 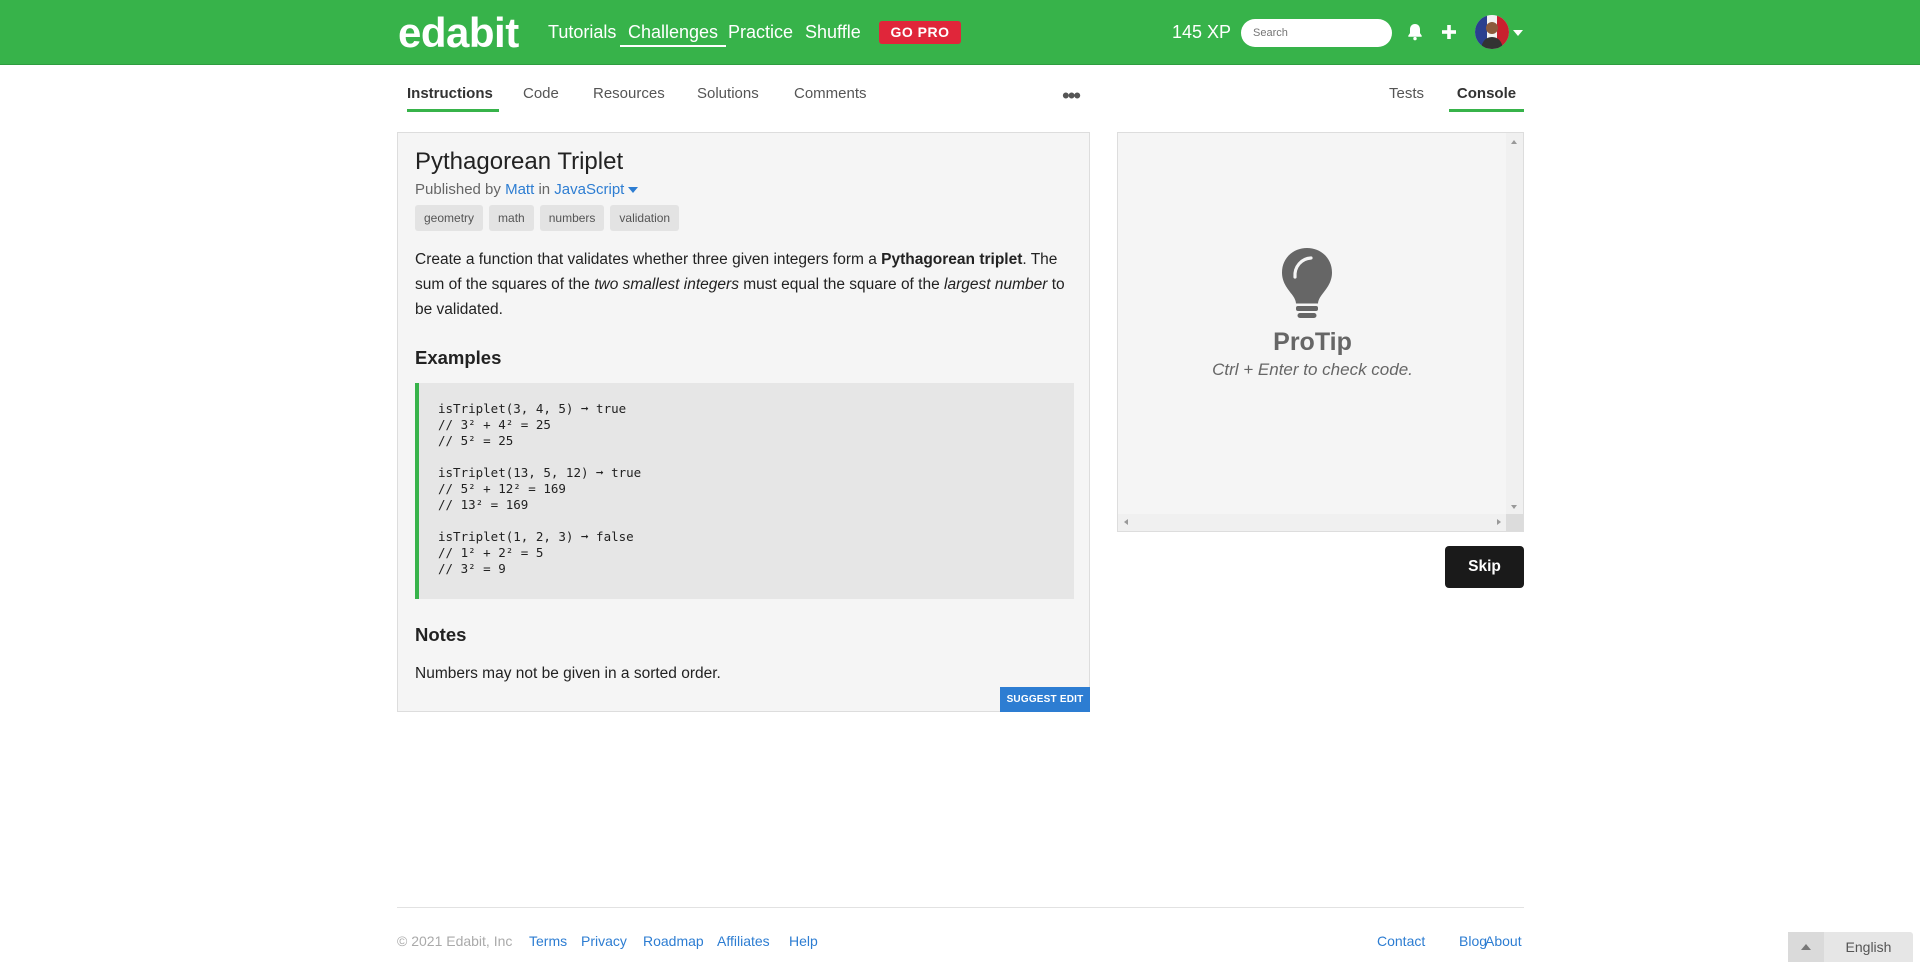 I want to click on author-link: Matt, so click(x=519, y=189).